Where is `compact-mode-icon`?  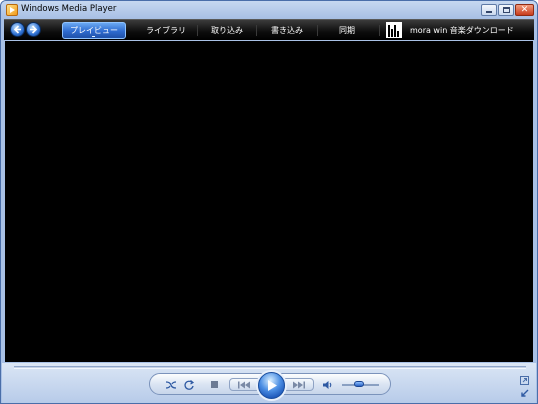
compact-mode-icon is located at coordinates (525, 393).